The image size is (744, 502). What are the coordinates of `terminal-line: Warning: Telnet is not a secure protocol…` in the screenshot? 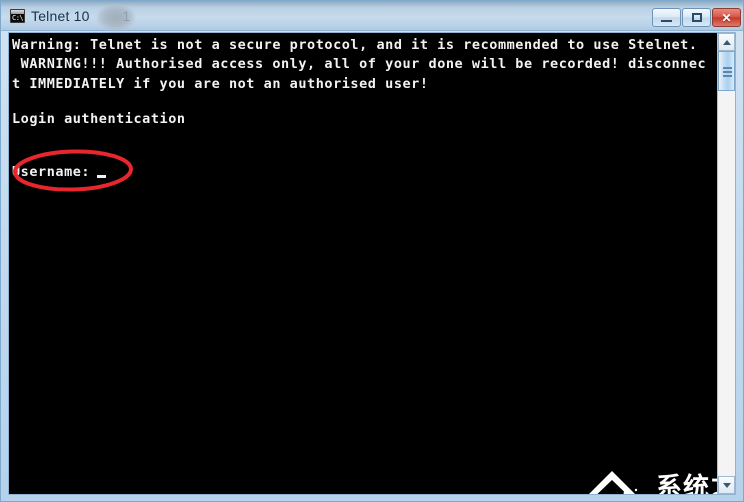 It's located at (355, 45).